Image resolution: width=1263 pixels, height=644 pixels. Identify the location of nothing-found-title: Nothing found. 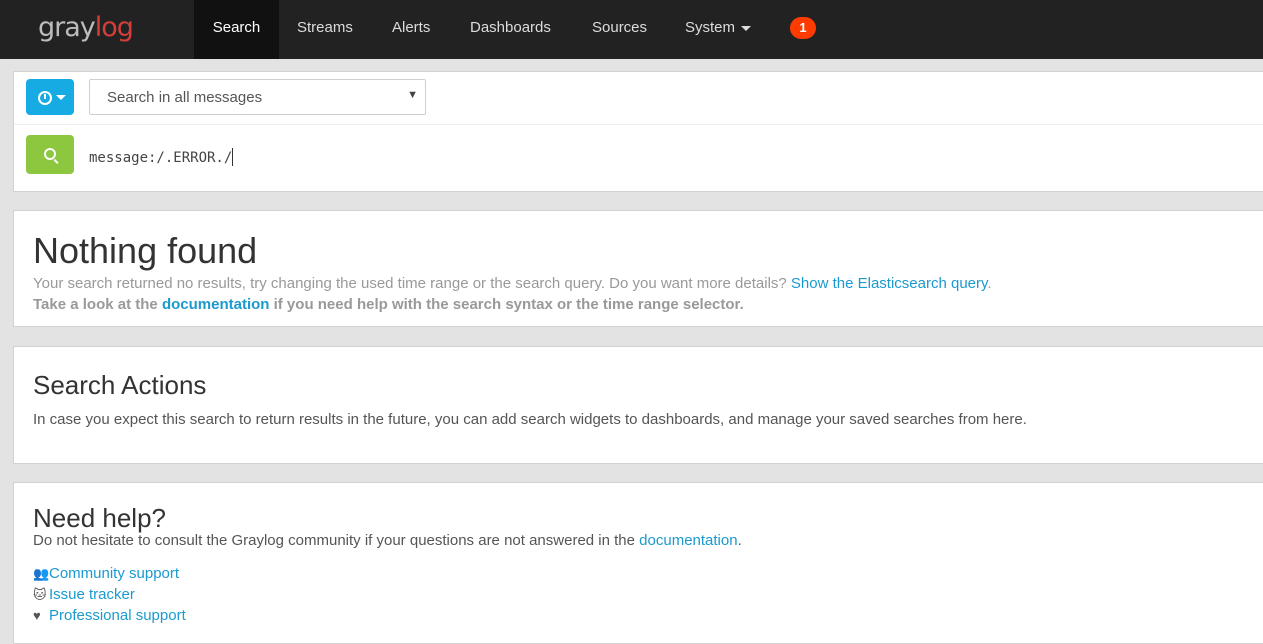
(145, 250).